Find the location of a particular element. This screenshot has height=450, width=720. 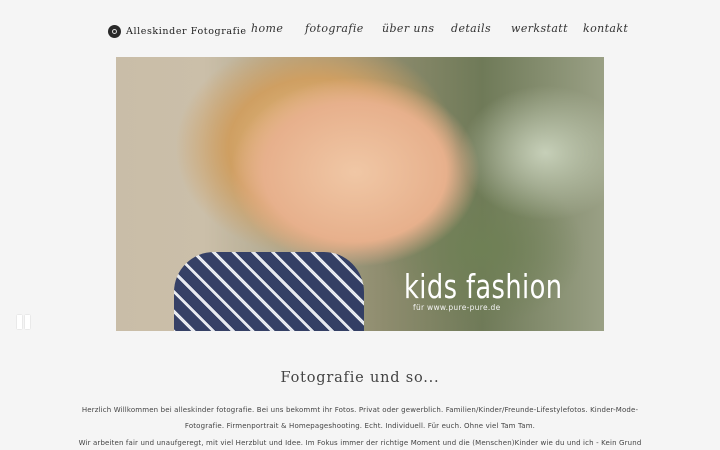

hero-title: kids fashion is located at coordinates (483, 286).